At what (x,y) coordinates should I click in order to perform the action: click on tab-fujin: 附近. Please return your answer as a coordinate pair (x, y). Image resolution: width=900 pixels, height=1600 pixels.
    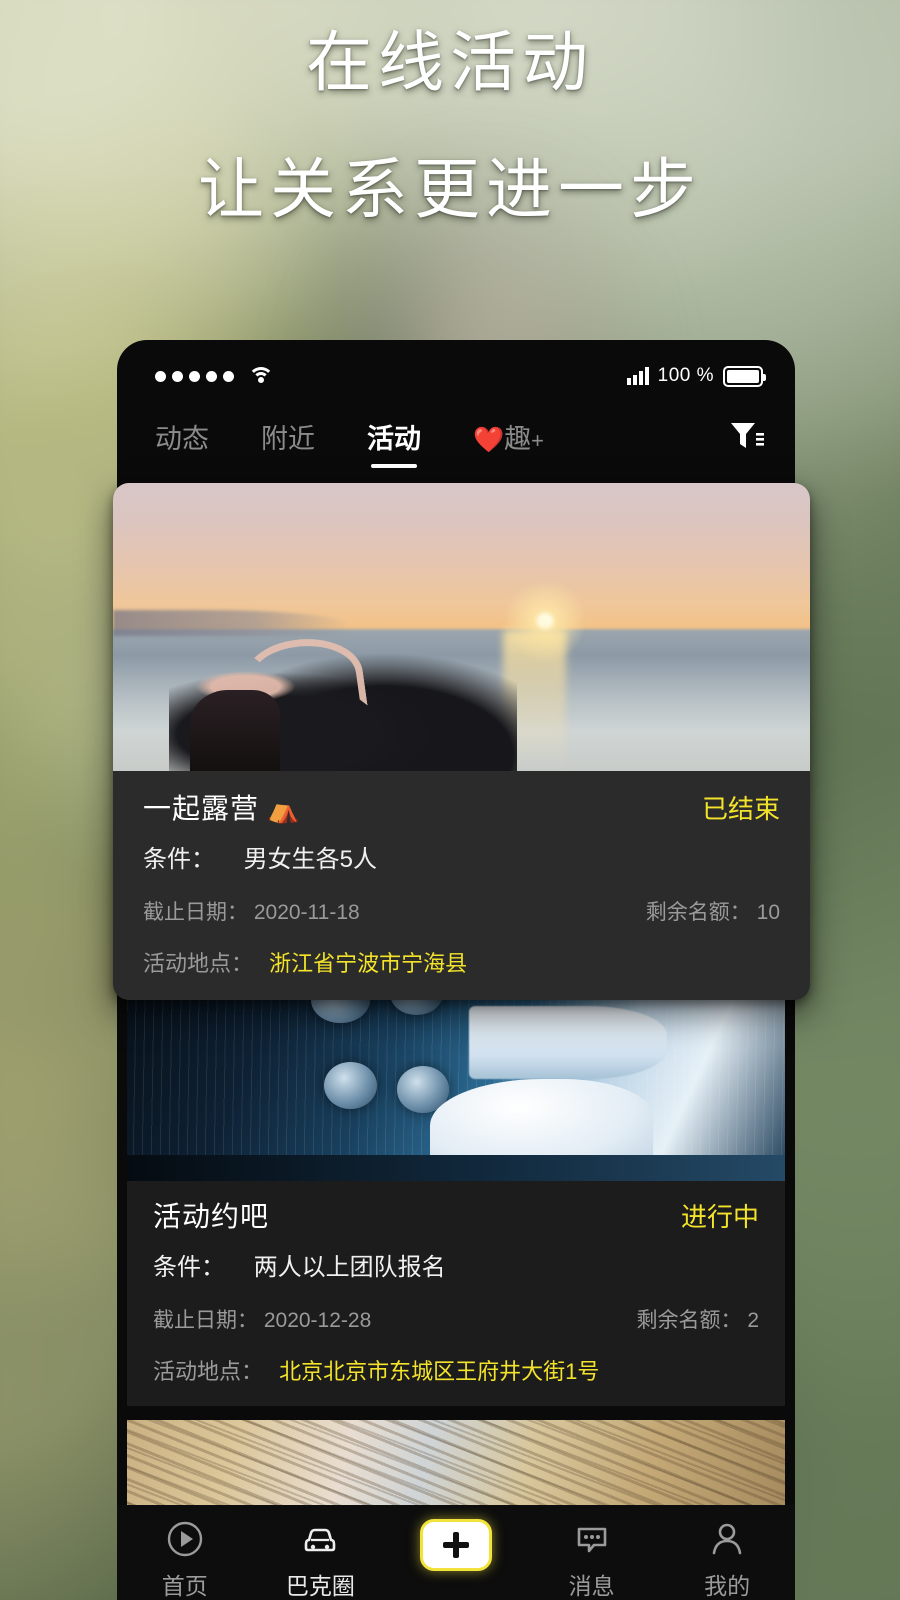
    Looking at the image, I should click on (288, 443).